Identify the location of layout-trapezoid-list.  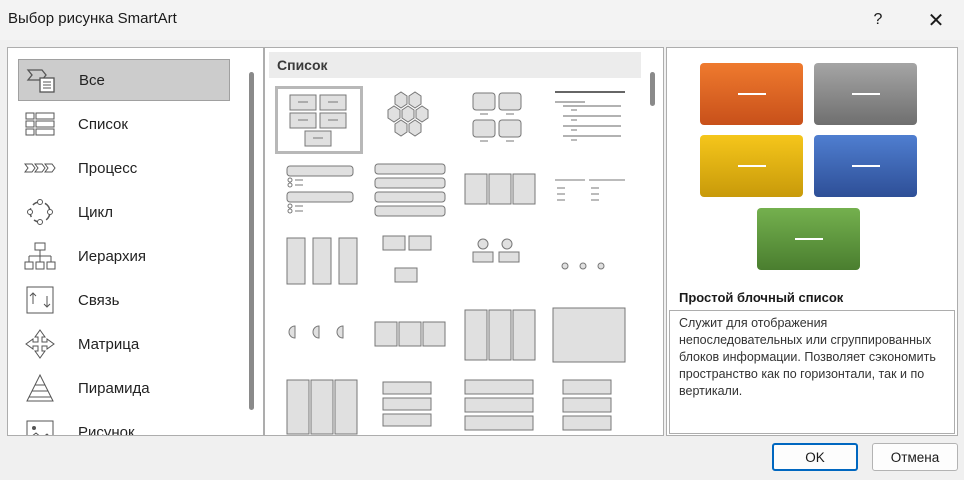
(587, 264).